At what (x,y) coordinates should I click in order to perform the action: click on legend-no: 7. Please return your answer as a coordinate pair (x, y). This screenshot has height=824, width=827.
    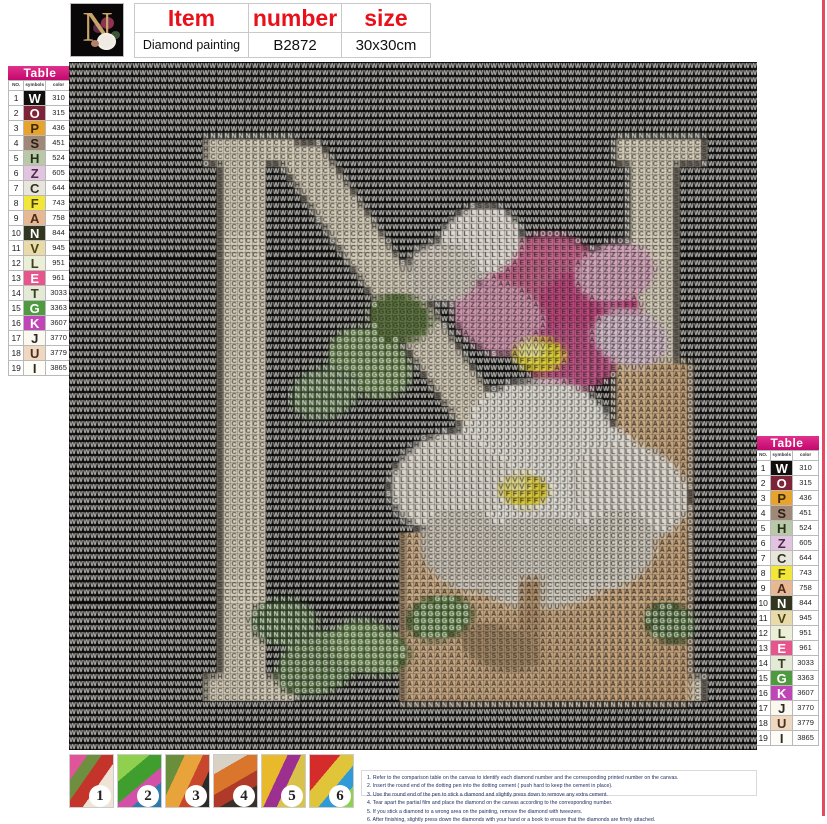
    Looking at the image, I should click on (763, 558).